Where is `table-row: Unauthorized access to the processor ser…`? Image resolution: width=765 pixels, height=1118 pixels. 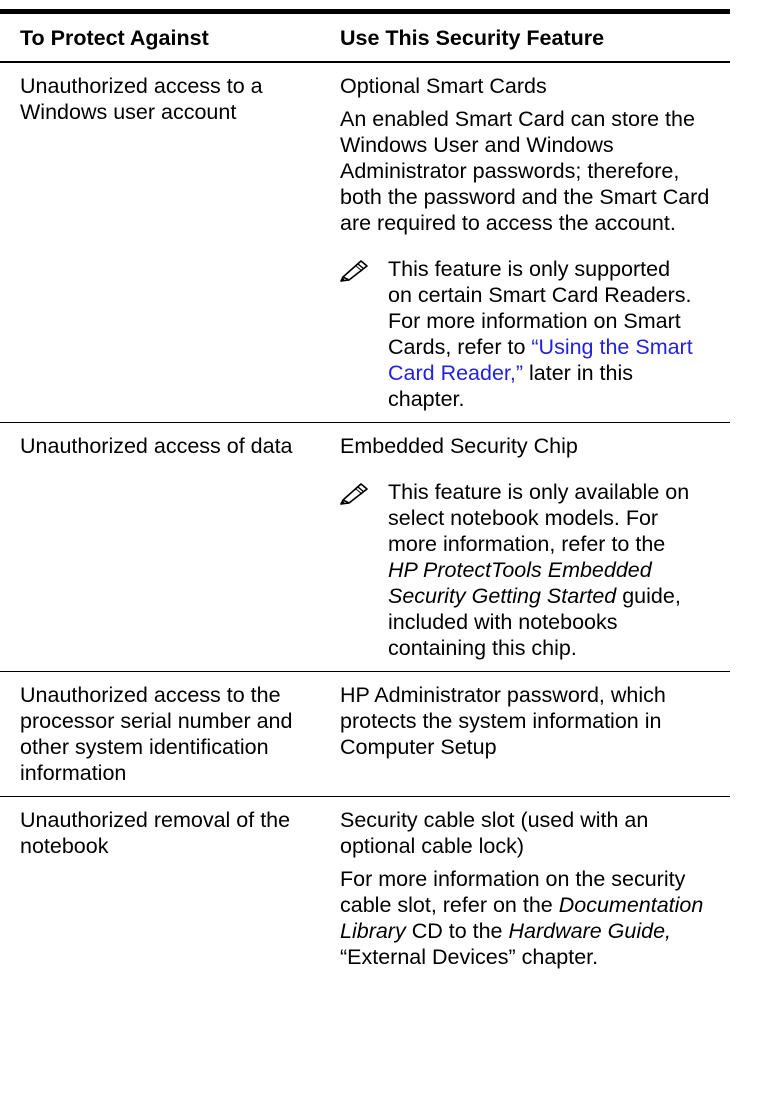
table-row: Unauthorized access to the processor ser… is located at coordinates (365, 734).